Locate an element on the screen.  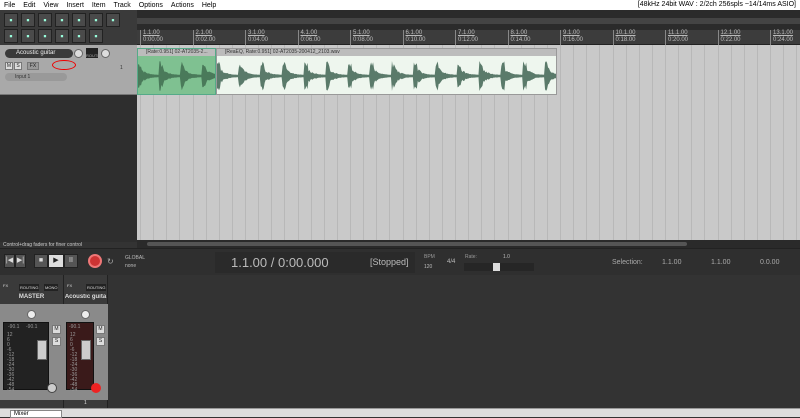
selection-end: 1.1.00 is located at coordinates (720, 262).